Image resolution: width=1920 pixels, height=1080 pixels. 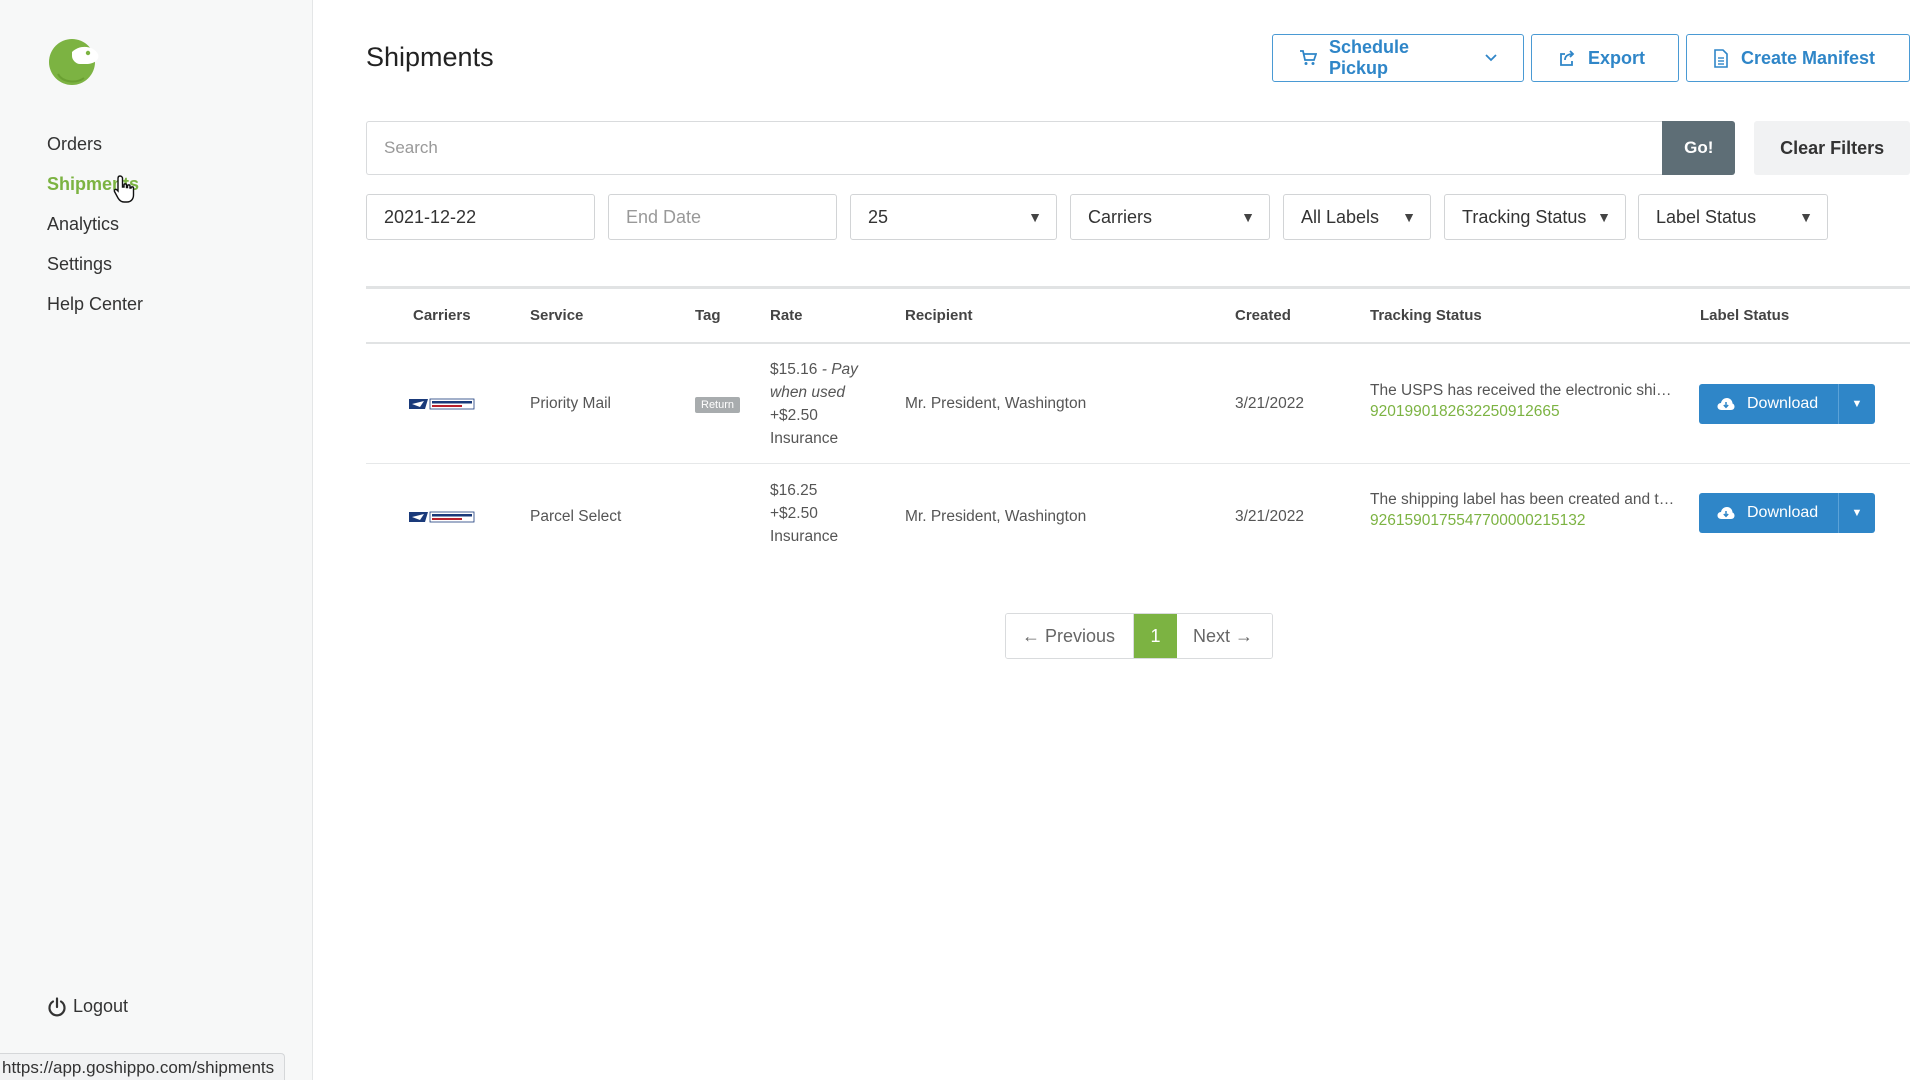 What do you see at coordinates (1120, 217) in the screenshot?
I see `carriers-value: Carriers` at bounding box center [1120, 217].